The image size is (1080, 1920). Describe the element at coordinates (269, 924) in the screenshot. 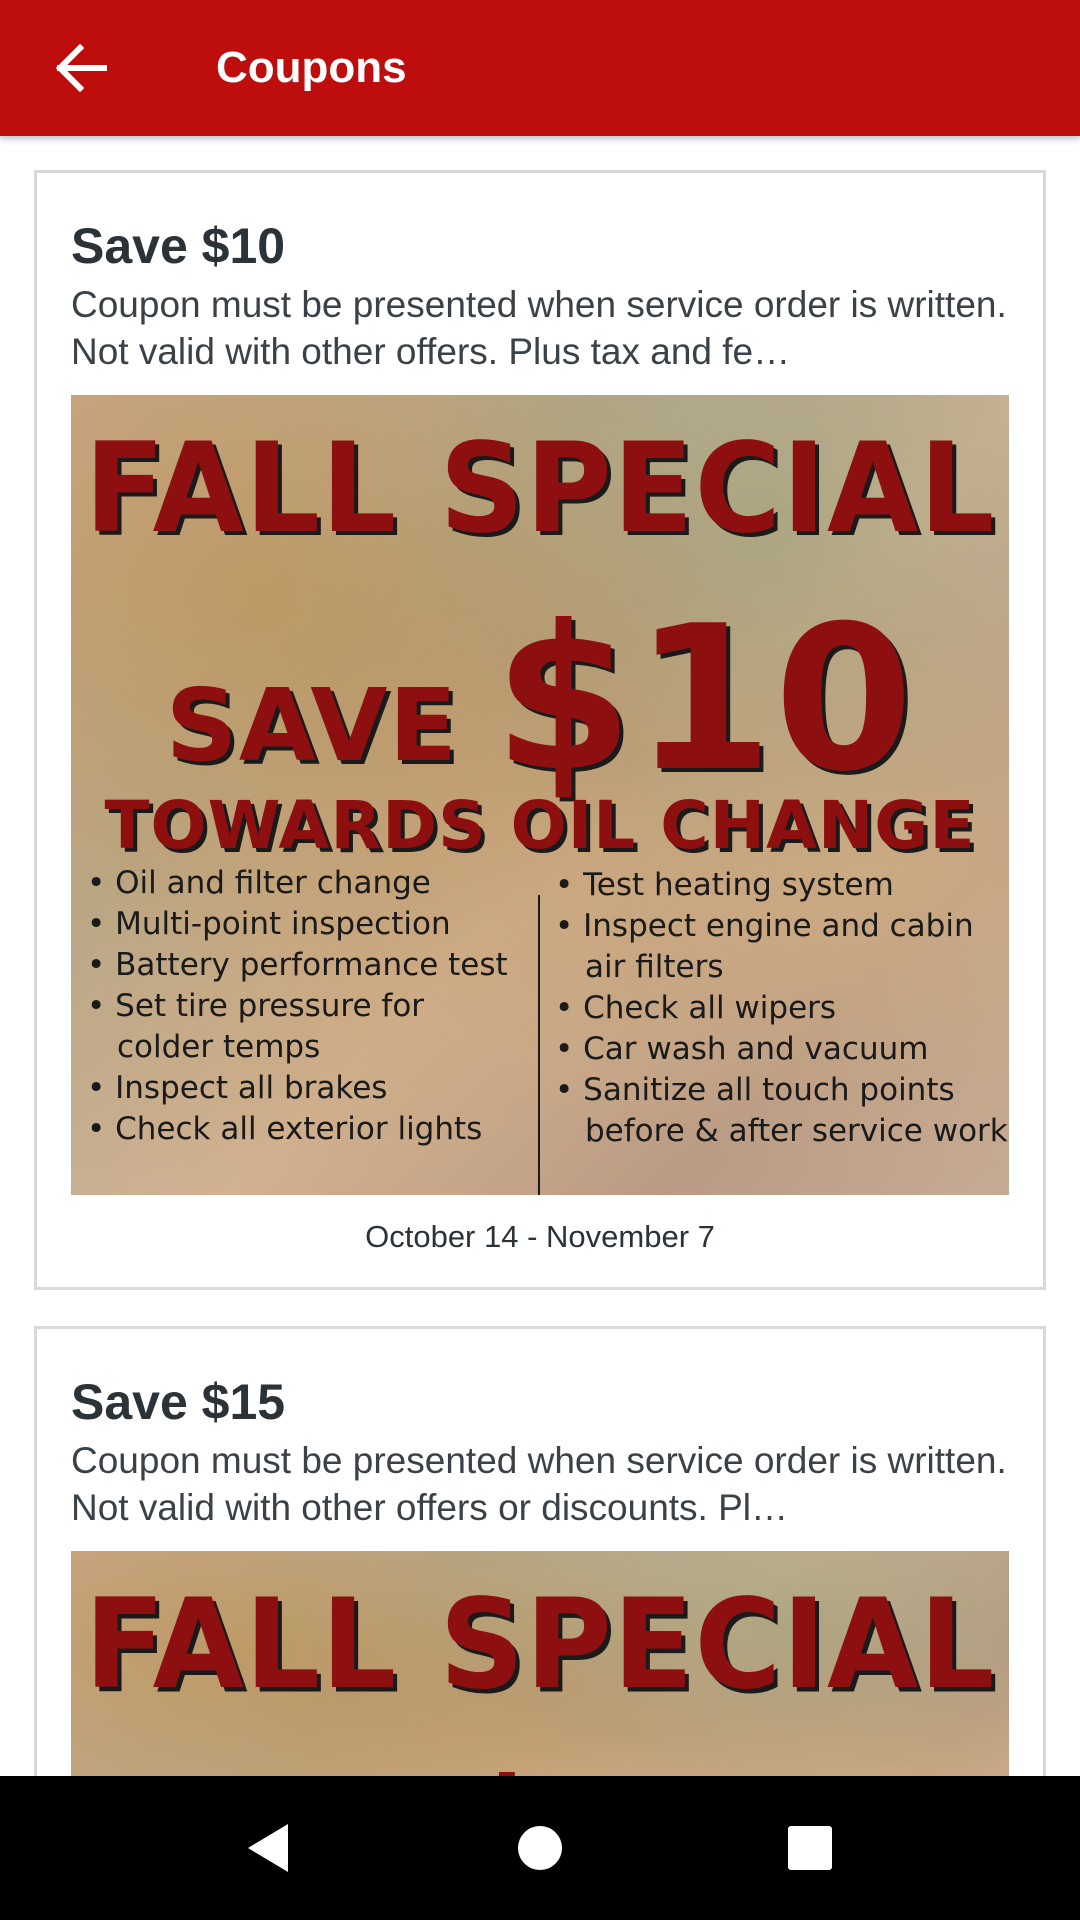

I see `image-list-item: • Multi-point inspection` at that location.